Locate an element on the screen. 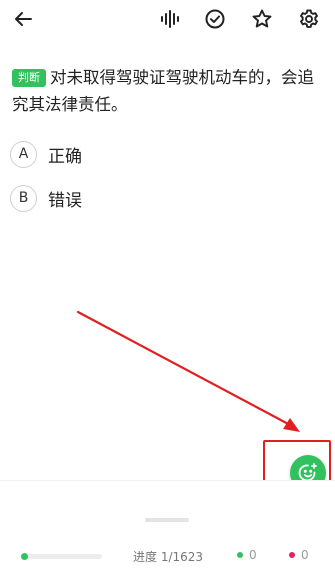 The height and width of the screenshot is (576, 335). arrow-left-icon is located at coordinates (23, 19).